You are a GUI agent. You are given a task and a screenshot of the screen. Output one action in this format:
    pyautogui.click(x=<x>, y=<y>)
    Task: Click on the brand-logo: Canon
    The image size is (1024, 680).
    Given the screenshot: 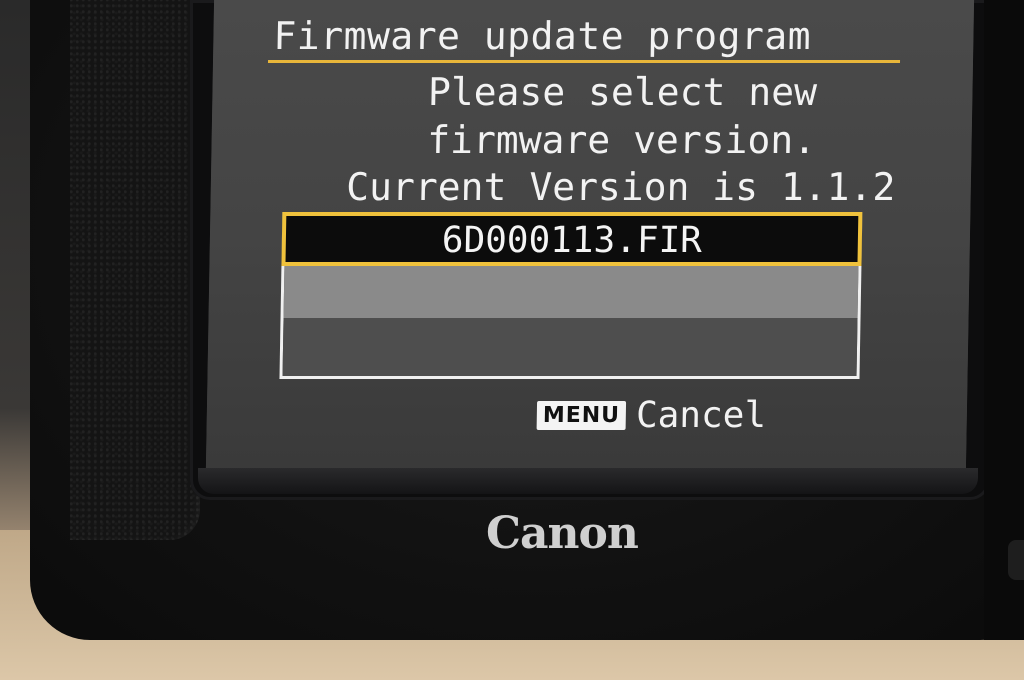 What is the action you would take?
    pyautogui.click(x=562, y=533)
    